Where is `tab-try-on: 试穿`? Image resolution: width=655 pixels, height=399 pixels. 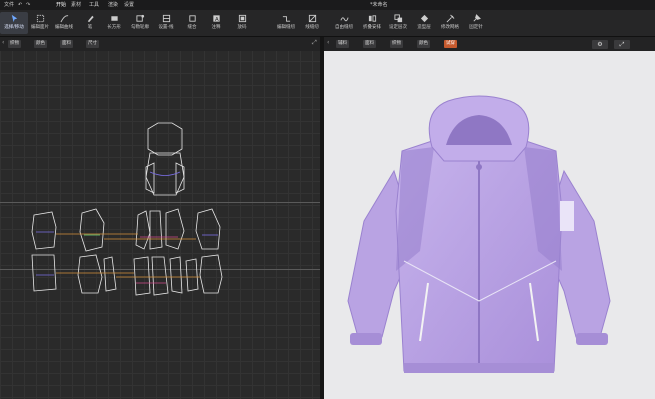 tab-try-on: 试穿 is located at coordinates (450, 44).